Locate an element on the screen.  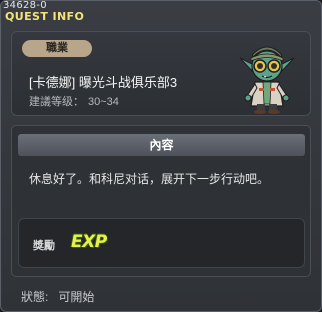
level-range: 30~34 is located at coordinates (103, 102).